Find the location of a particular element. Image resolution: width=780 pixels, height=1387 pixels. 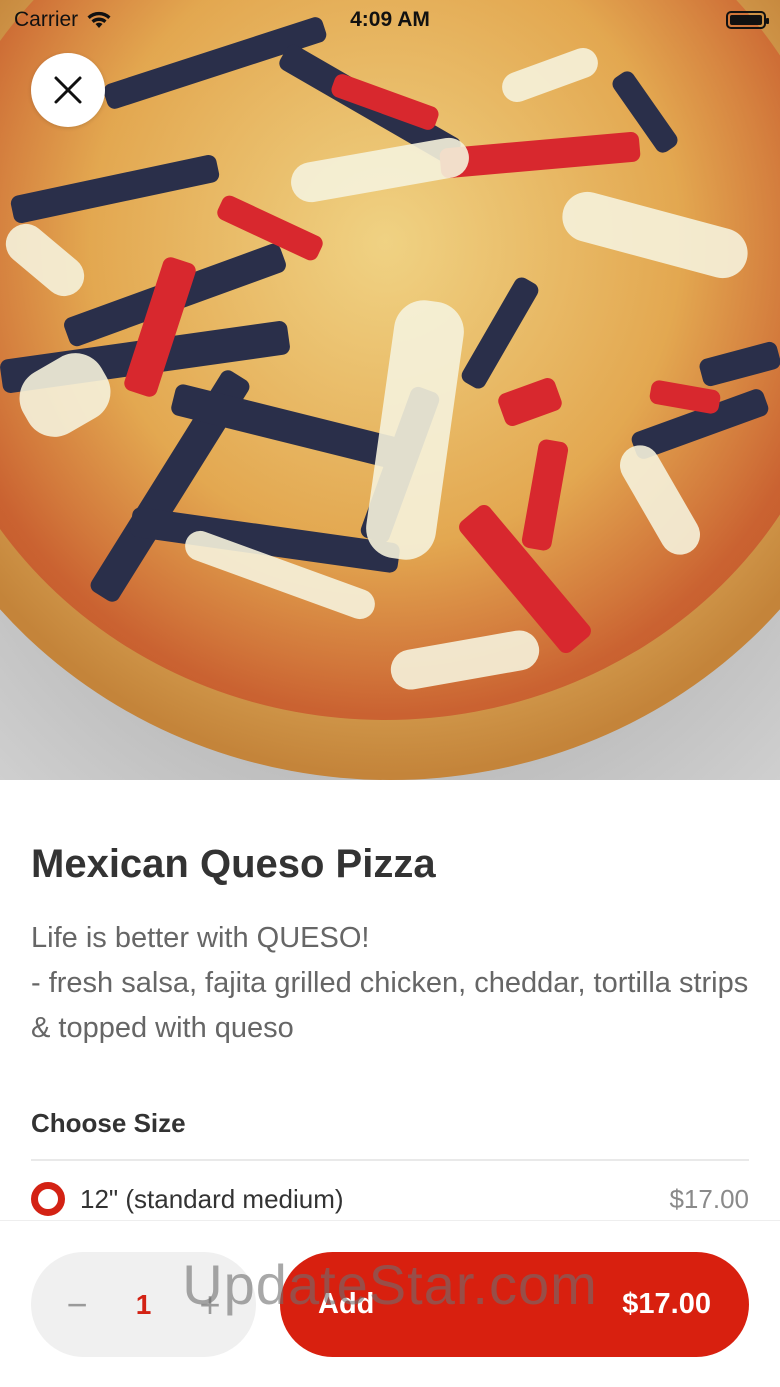

size-section-title: Choose Size is located at coordinates (108, 1123).